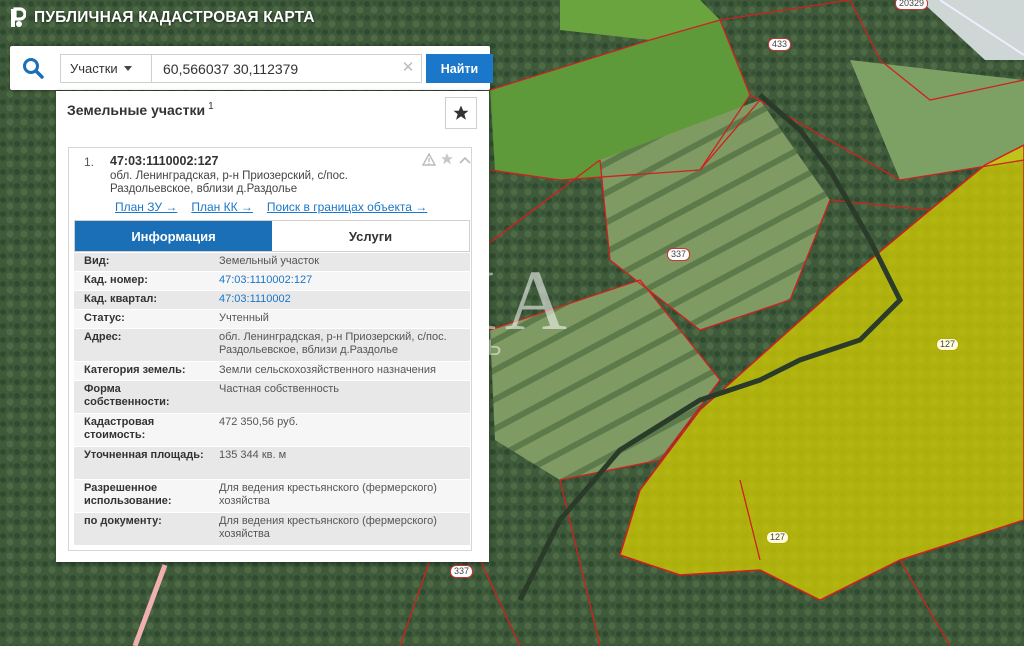 The image size is (1024, 646). Describe the element at coordinates (459, 68) in the screenshot. I see `find-button: Найти` at that location.